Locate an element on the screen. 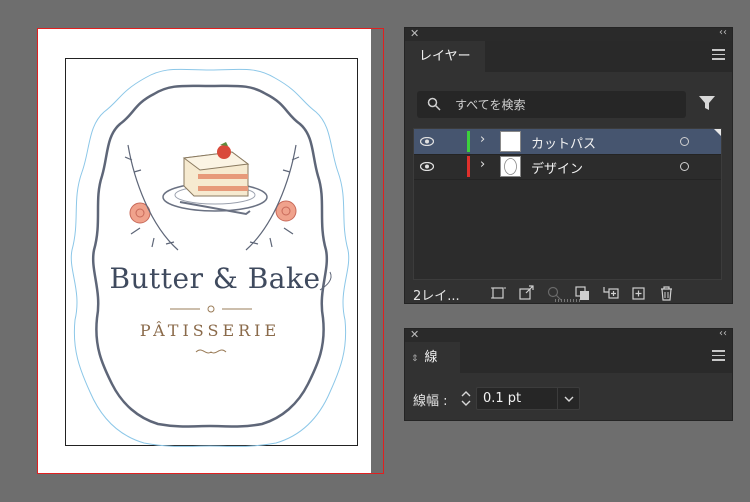  tab-stroke-label: 線 is located at coordinates (431, 357).